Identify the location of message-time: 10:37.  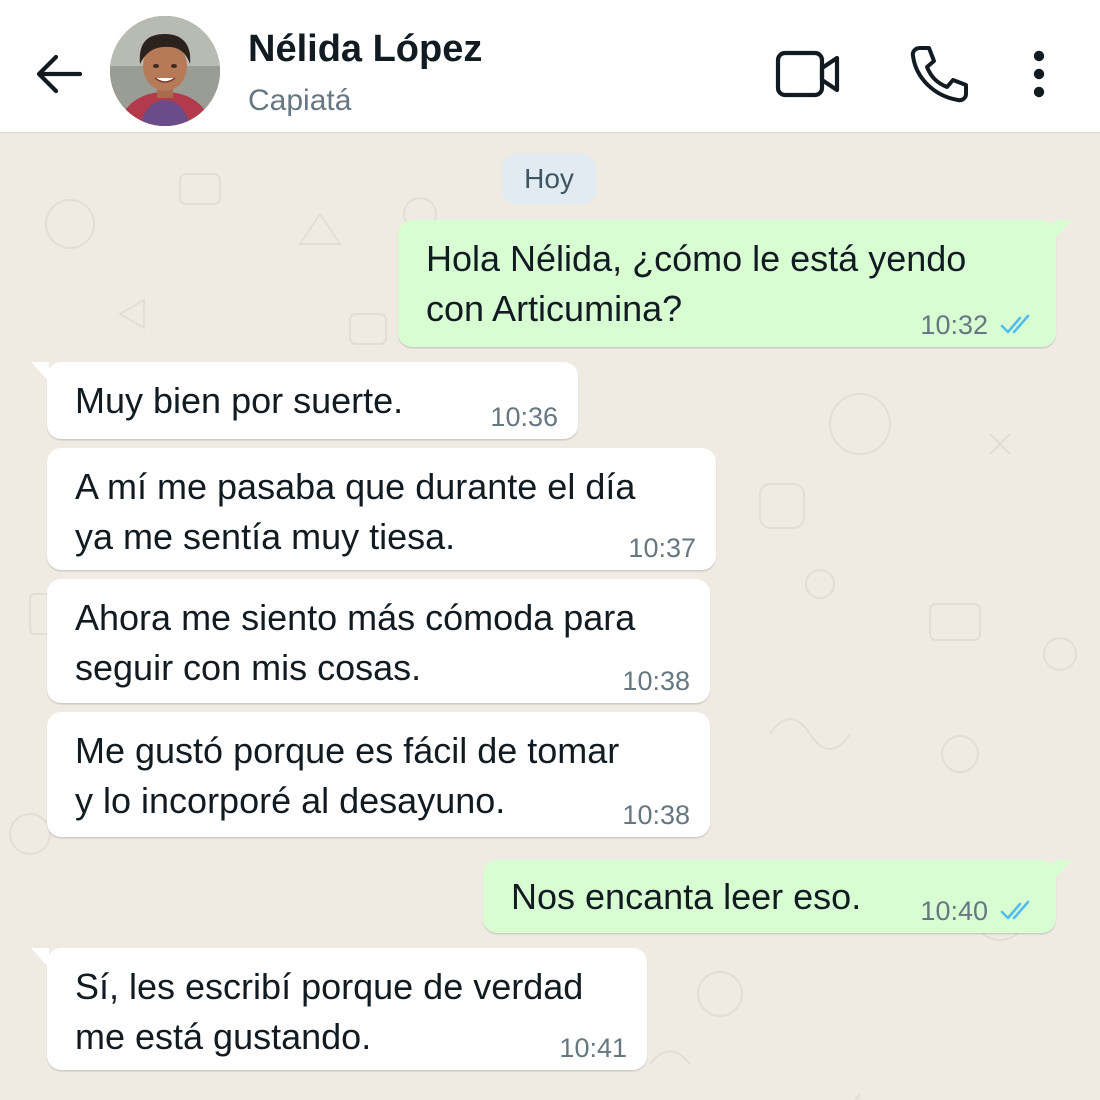
(662, 548).